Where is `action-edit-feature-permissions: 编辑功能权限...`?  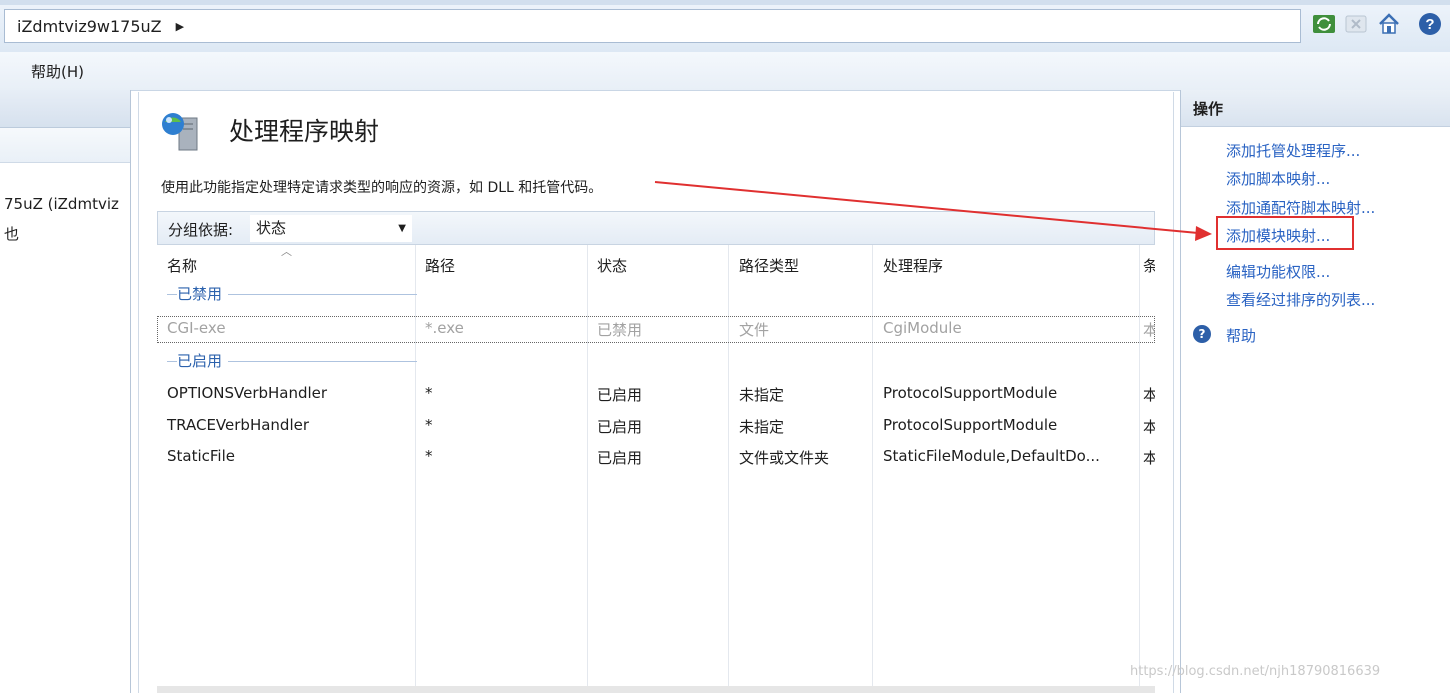 action-edit-feature-permissions: 编辑功能权限... is located at coordinates (1278, 271).